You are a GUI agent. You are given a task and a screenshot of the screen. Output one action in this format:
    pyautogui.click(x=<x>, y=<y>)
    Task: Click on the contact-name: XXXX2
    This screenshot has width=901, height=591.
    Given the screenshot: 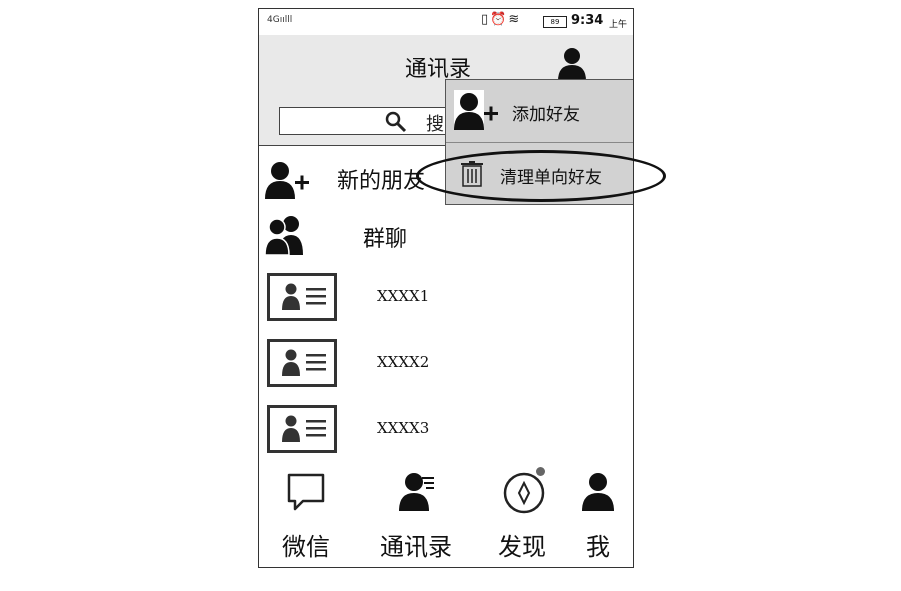 What is the action you would take?
    pyautogui.click(x=403, y=362)
    